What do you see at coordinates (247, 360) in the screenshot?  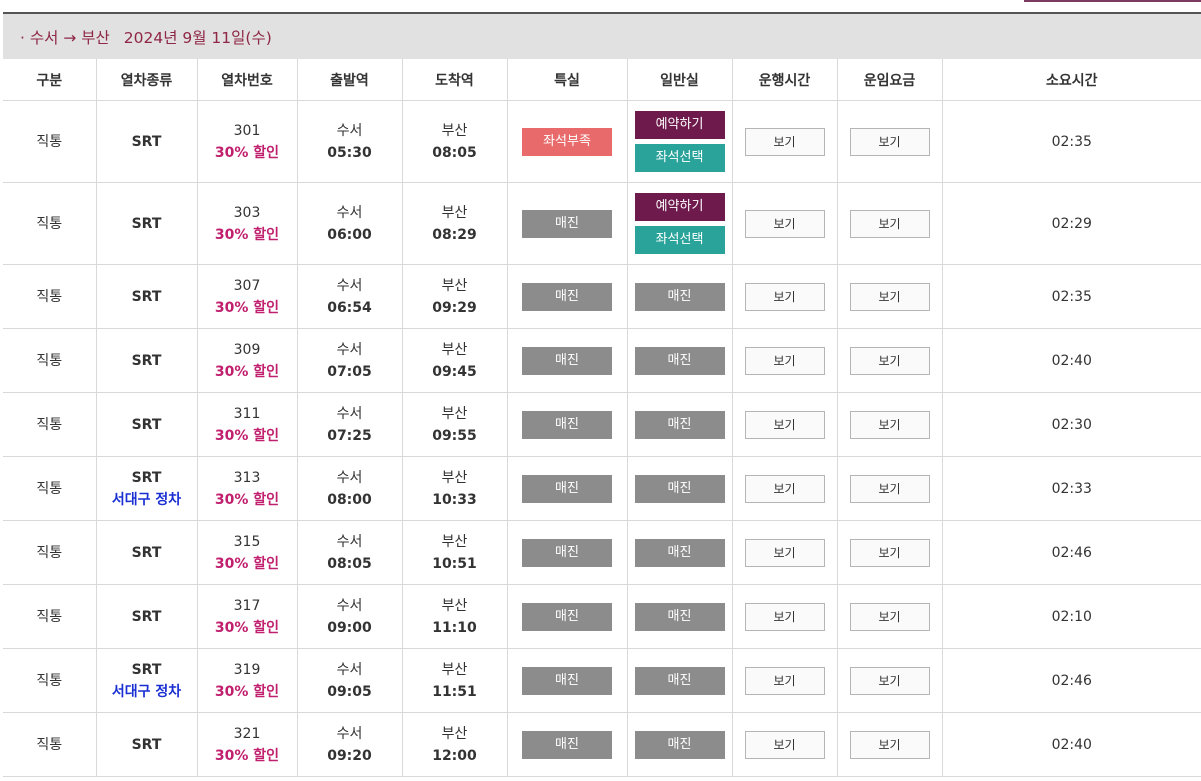 I see `cell-train-no: 309 30% 할인` at bounding box center [247, 360].